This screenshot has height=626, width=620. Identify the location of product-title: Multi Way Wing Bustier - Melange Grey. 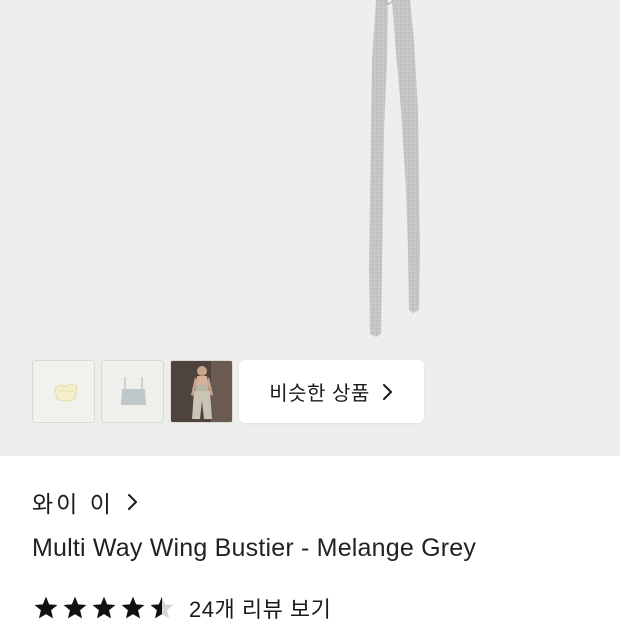
(254, 548).